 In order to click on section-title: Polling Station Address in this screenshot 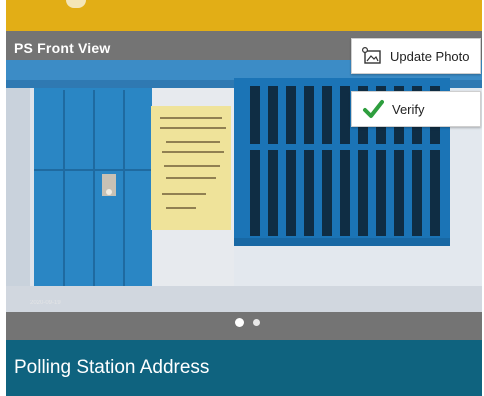, I will do `click(112, 367)`.